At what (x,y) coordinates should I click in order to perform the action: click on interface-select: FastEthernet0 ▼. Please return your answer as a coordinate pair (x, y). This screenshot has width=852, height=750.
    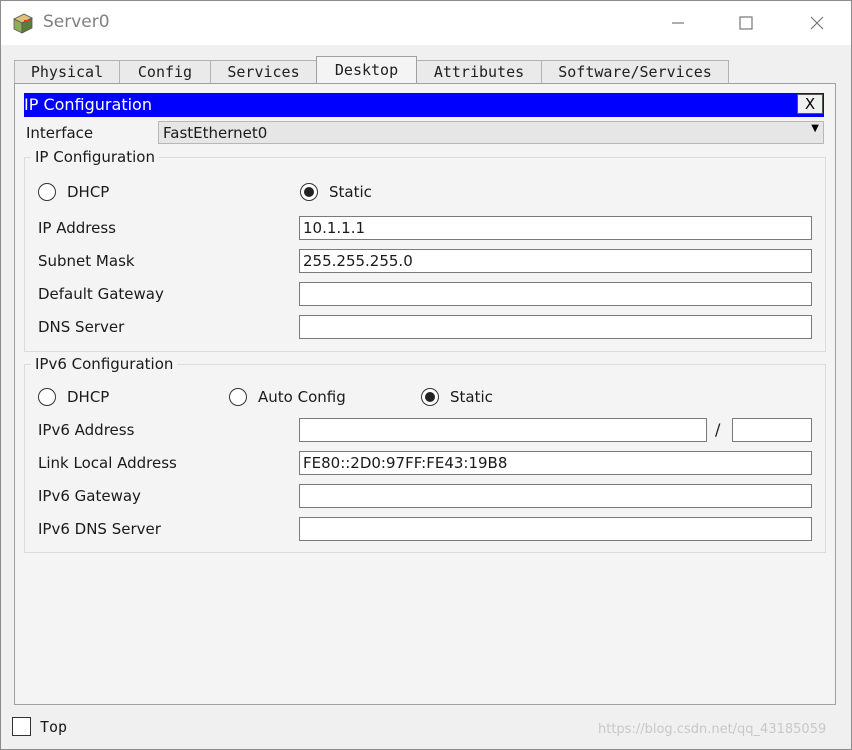
    Looking at the image, I should click on (491, 132).